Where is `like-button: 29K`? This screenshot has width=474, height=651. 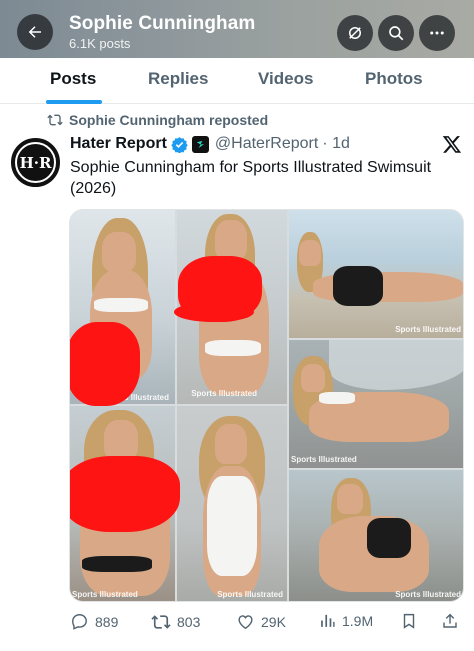 like-button: 29K is located at coordinates (261, 621).